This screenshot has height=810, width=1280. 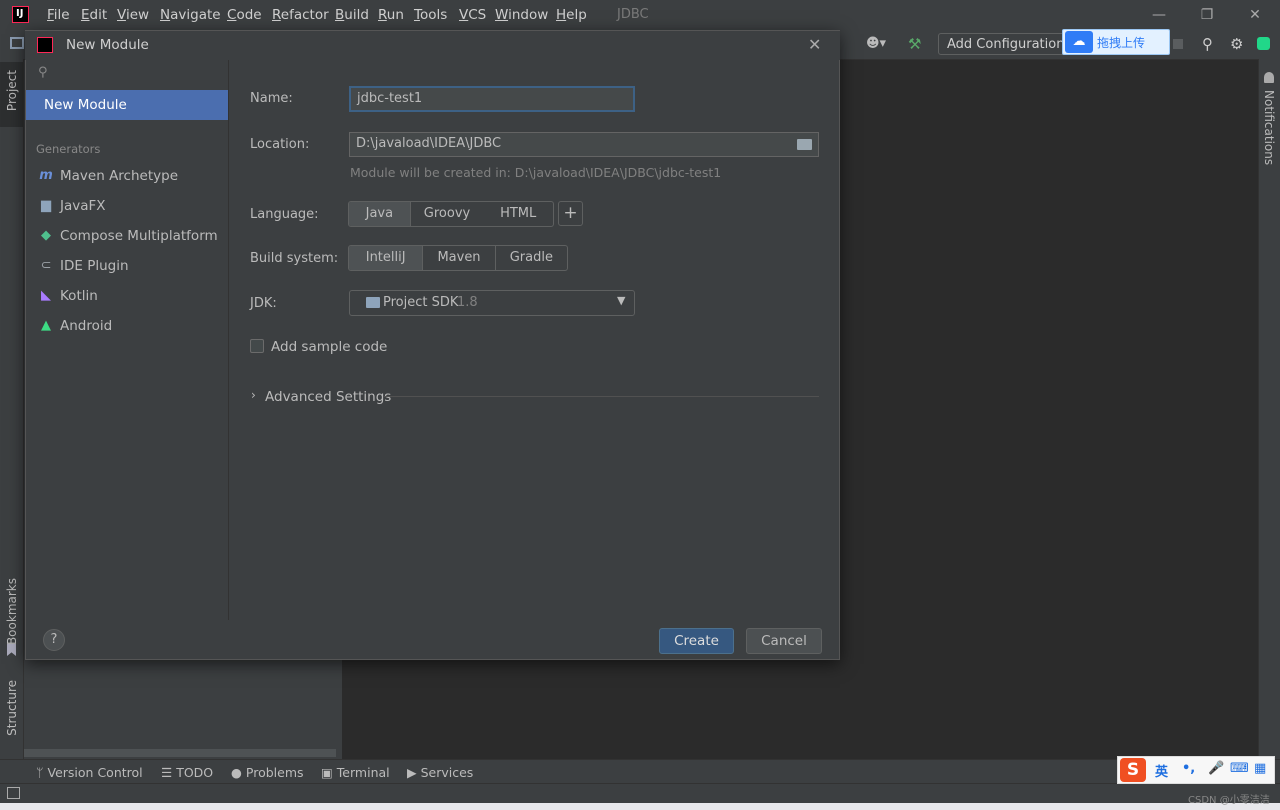 I want to click on todo-tab: ☰ TODO, so click(x=187, y=772).